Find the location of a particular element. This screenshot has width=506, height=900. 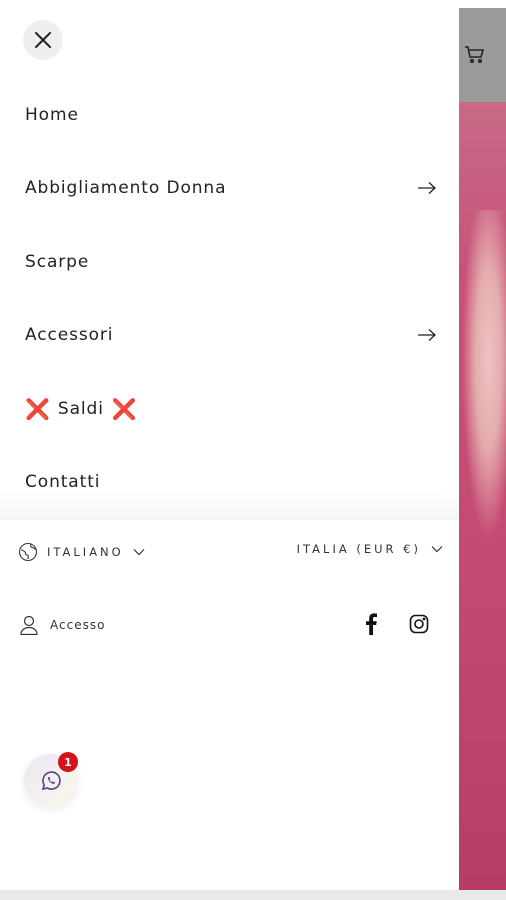

instagram-icon is located at coordinates (419, 624).